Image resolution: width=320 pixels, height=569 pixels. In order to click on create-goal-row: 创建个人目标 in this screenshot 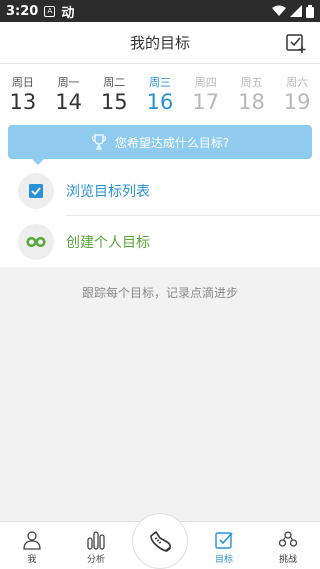, I will do `click(160, 241)`.